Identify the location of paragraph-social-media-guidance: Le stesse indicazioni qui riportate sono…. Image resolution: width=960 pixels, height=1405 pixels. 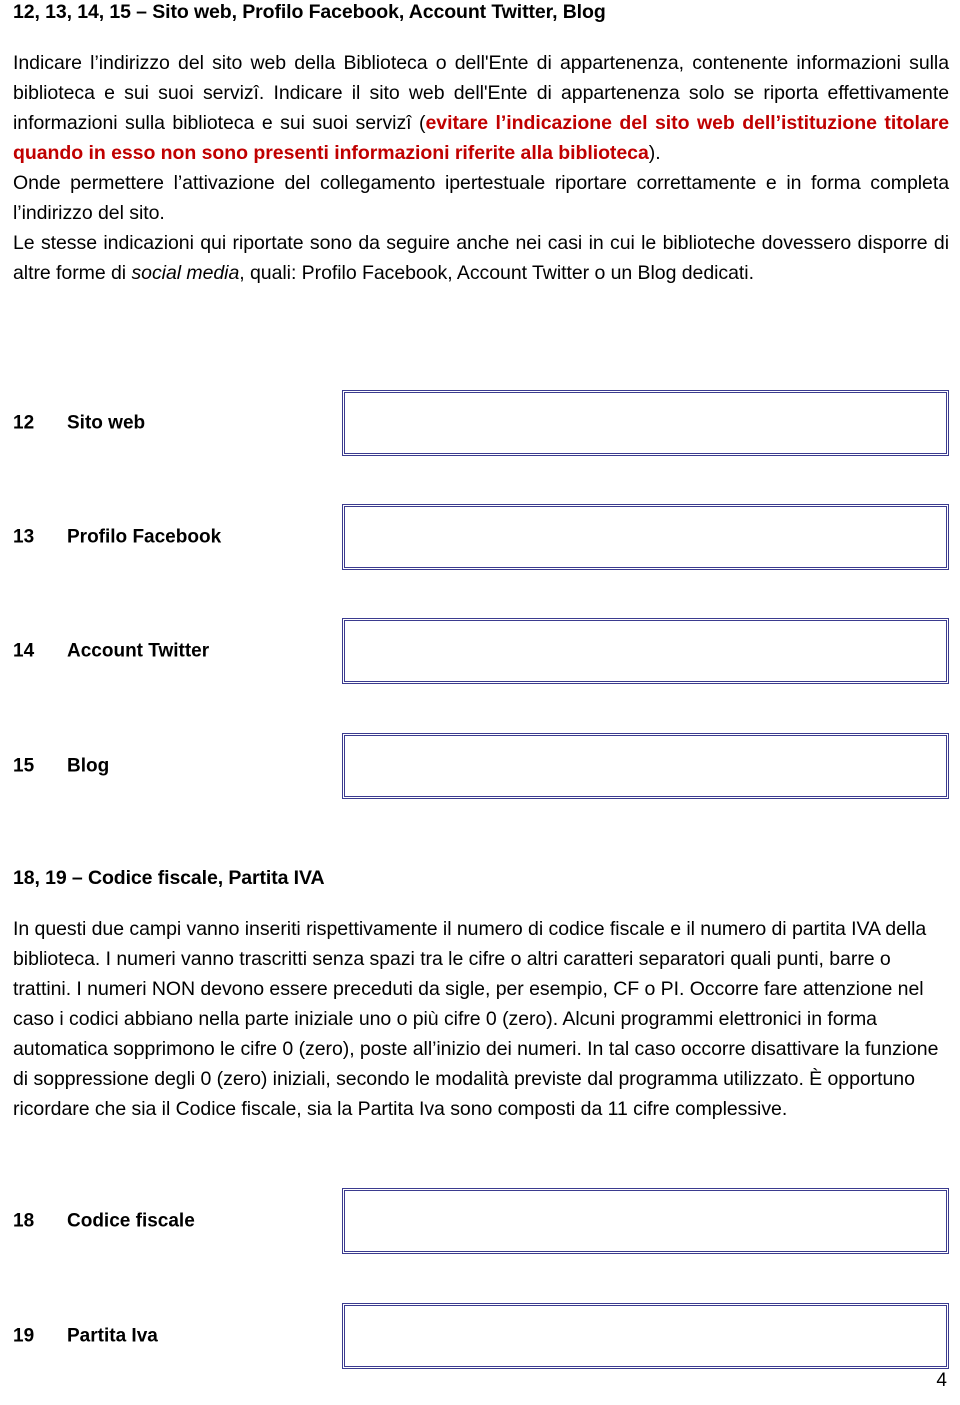
(481, 258).